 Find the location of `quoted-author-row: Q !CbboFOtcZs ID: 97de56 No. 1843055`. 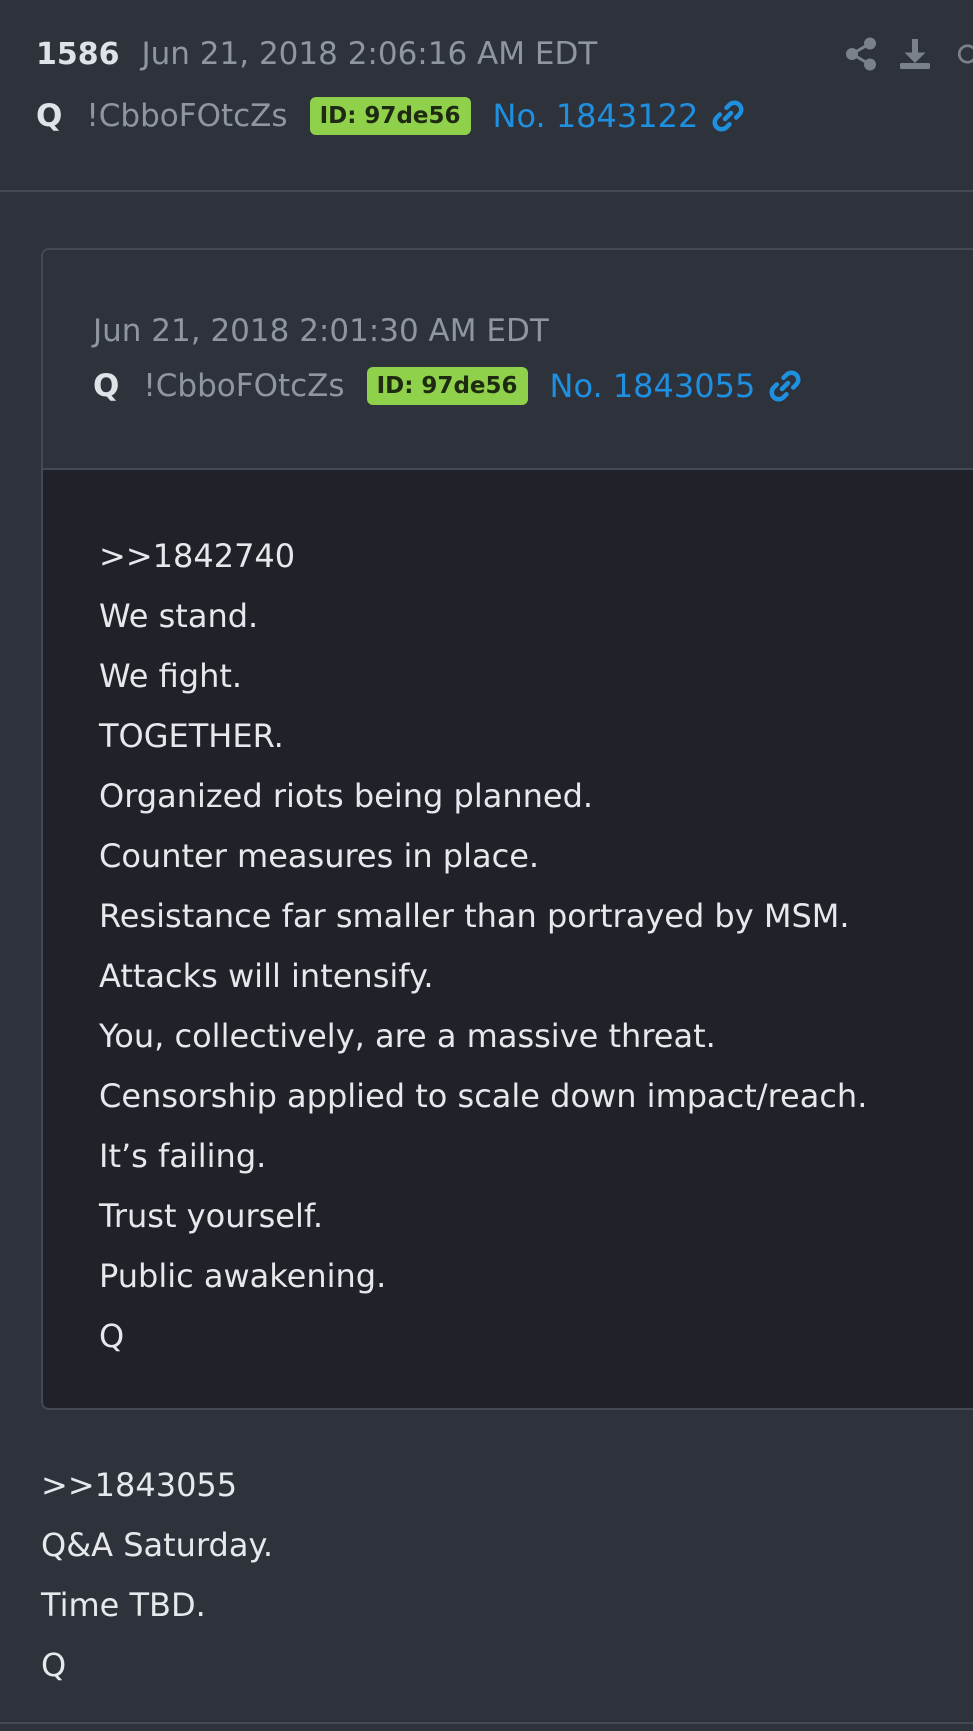

quoted-author-row: Q !CbboFOtcZs ID: 97de56 No. 1843055 is located at coordinates (448, 386).